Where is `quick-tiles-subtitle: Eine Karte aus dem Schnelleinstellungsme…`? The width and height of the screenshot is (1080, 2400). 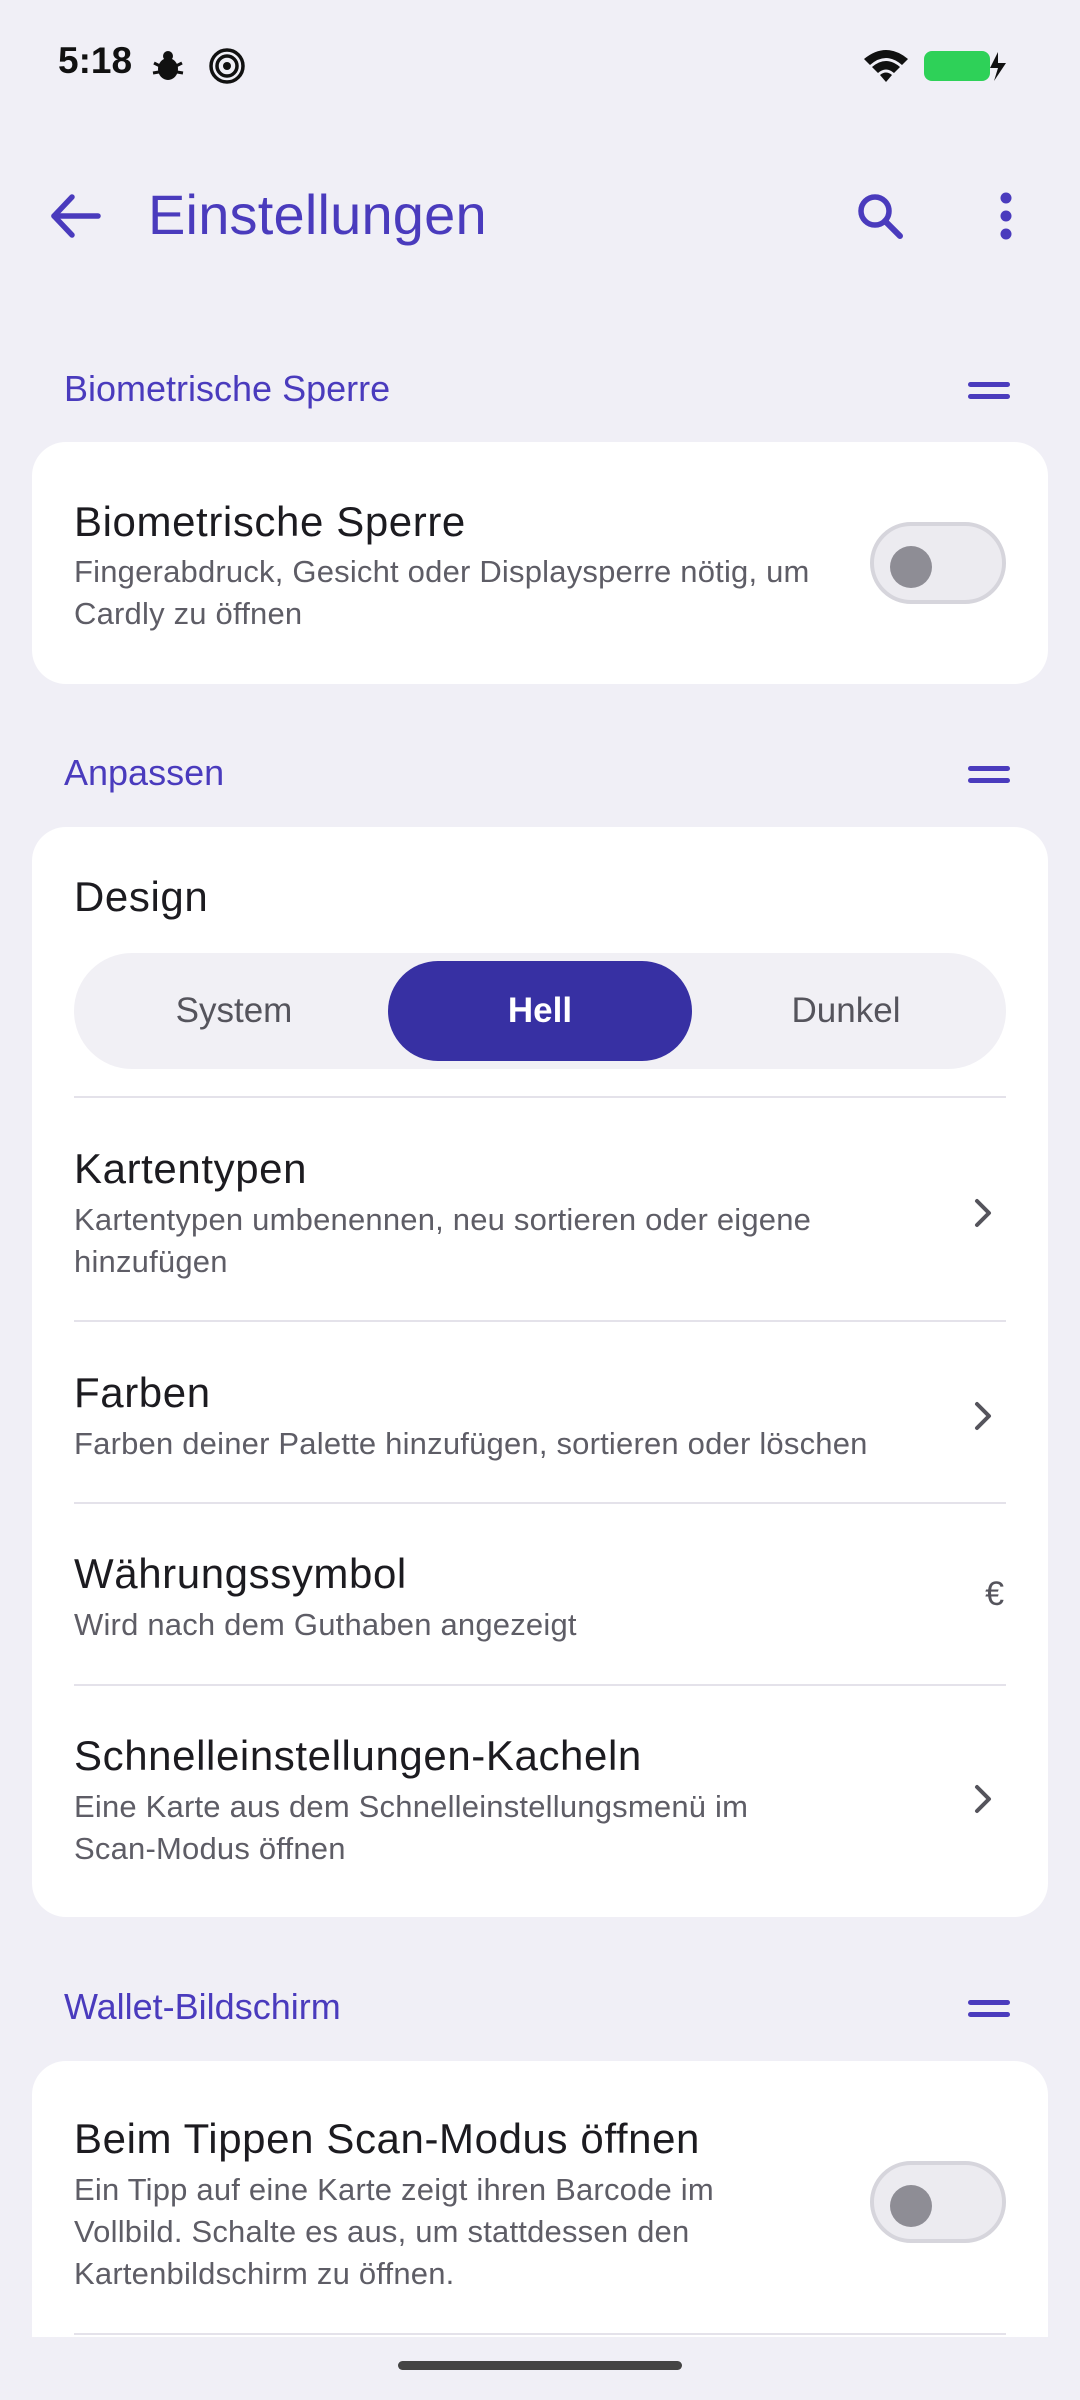
quick-tiles-subtitle: Eine Karte aus dem Schnelleinstellungsme… is located at coordinates (411, 1828).